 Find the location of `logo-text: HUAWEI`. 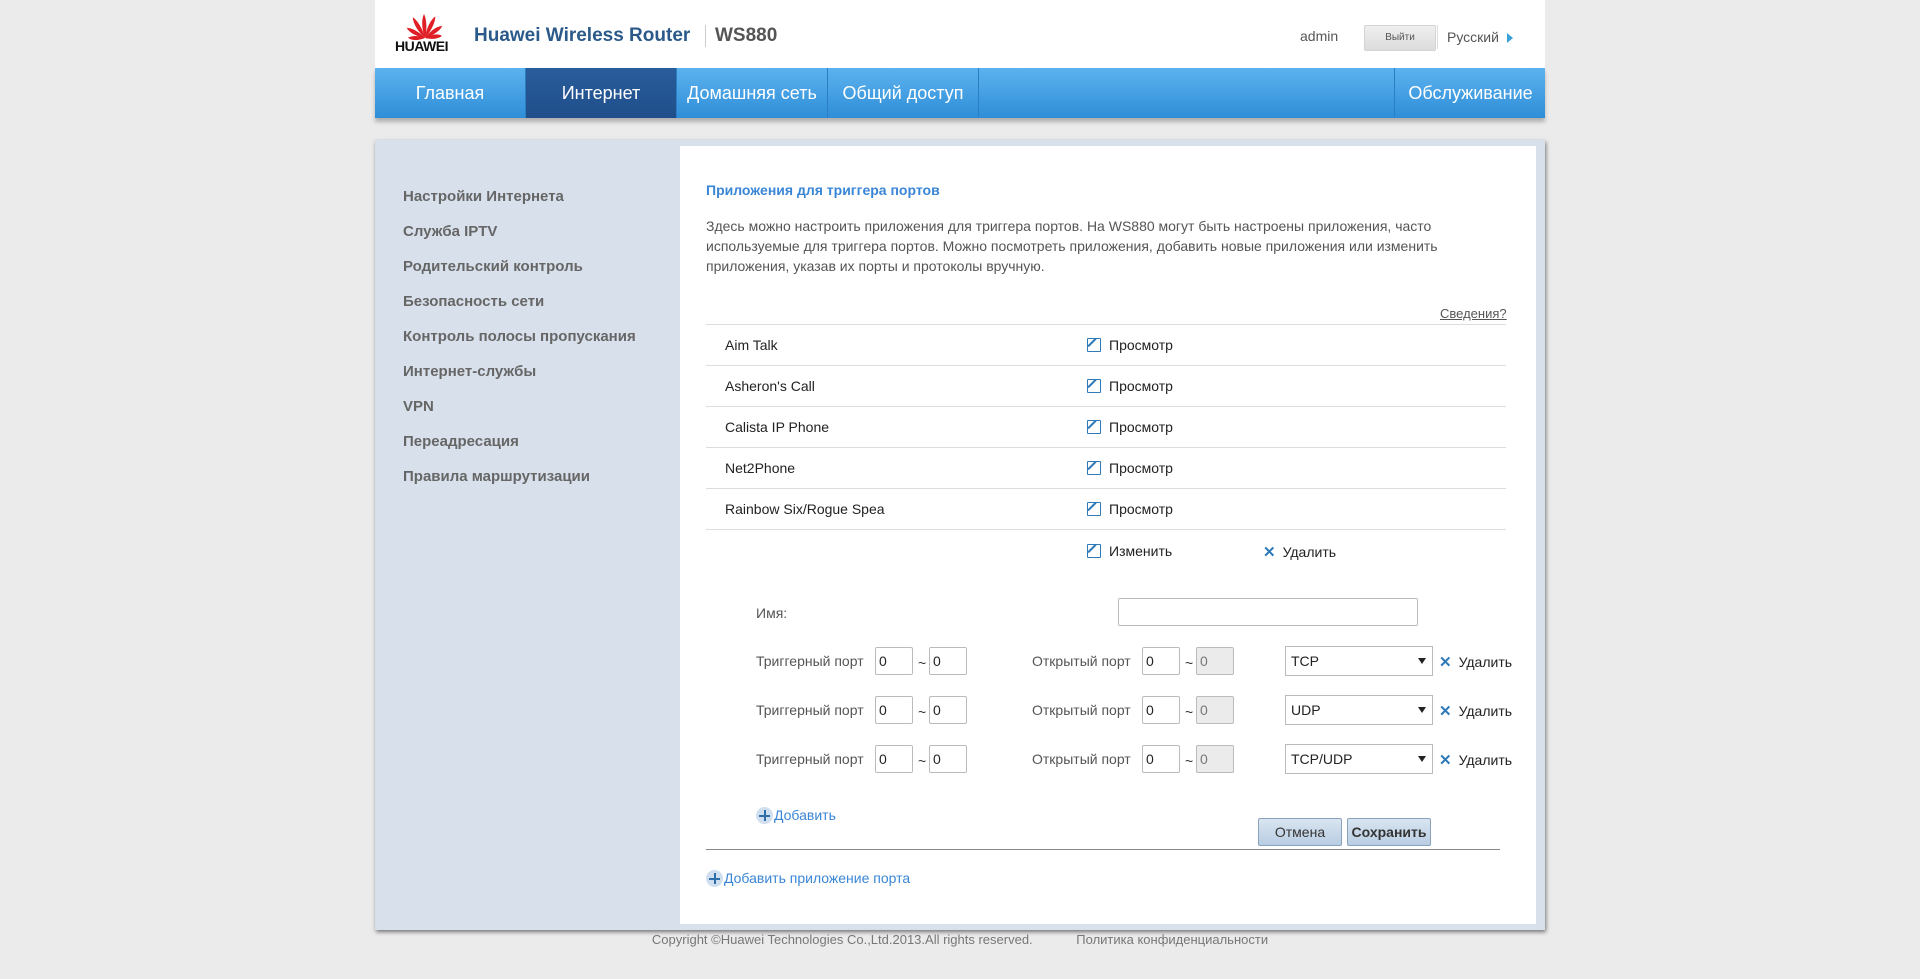

logo-text: HUAWEI is located at coordinates (422, 46).